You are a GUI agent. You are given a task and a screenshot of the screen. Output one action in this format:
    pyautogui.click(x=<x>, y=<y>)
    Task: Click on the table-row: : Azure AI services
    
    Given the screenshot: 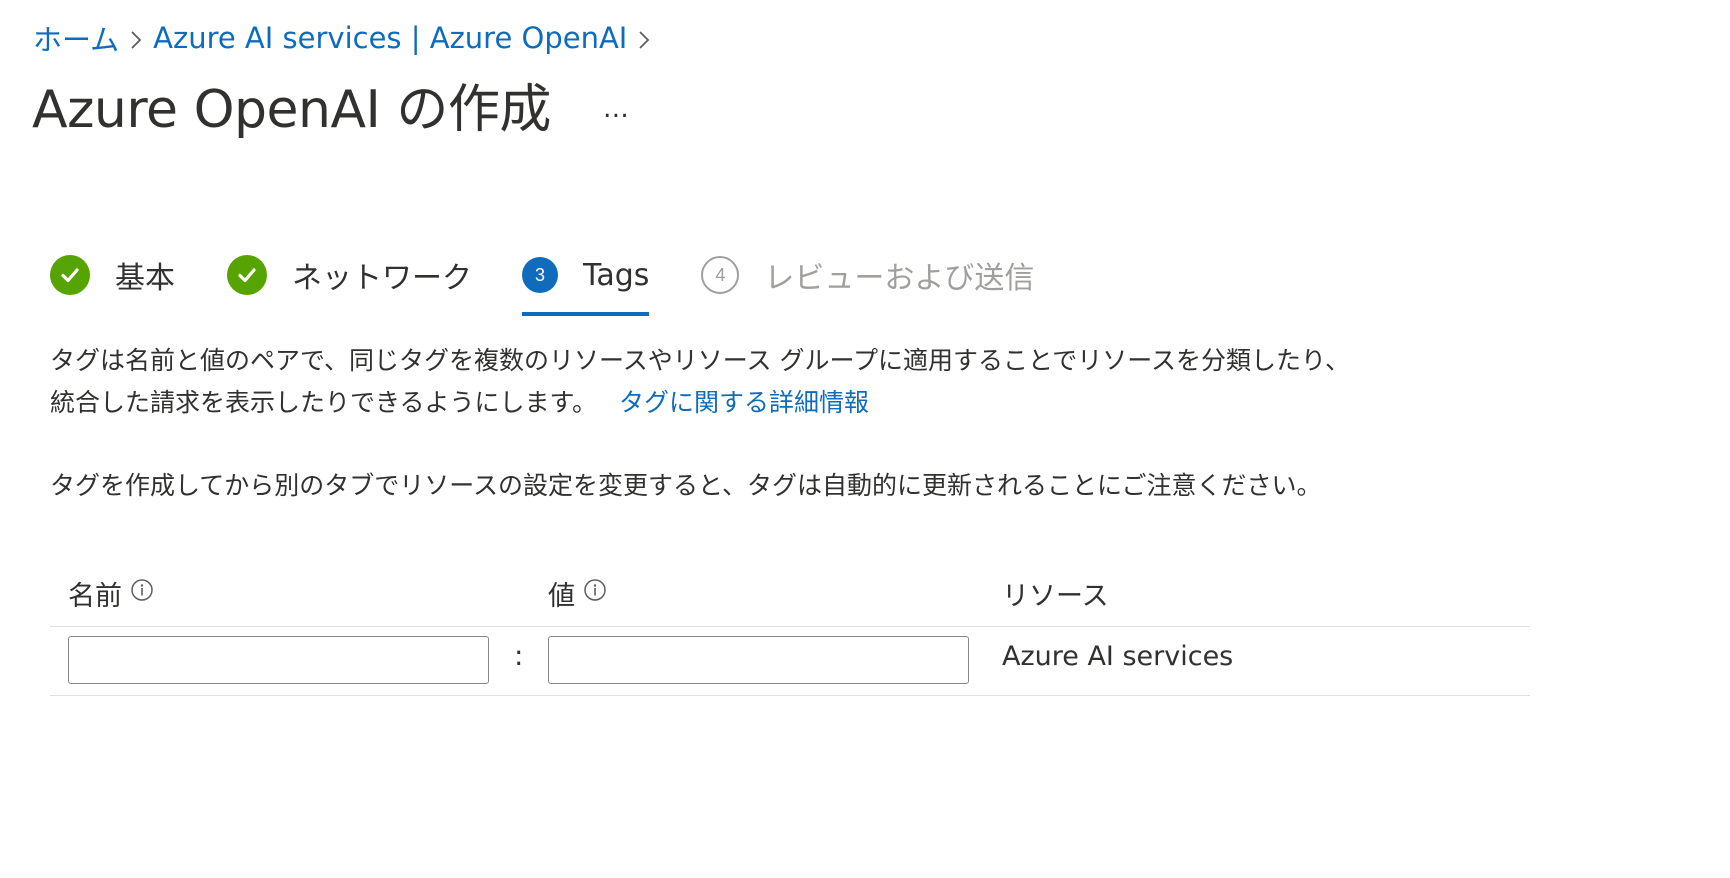 What is the action you would take?
    pyautogui.click(x=790, y=661)
    